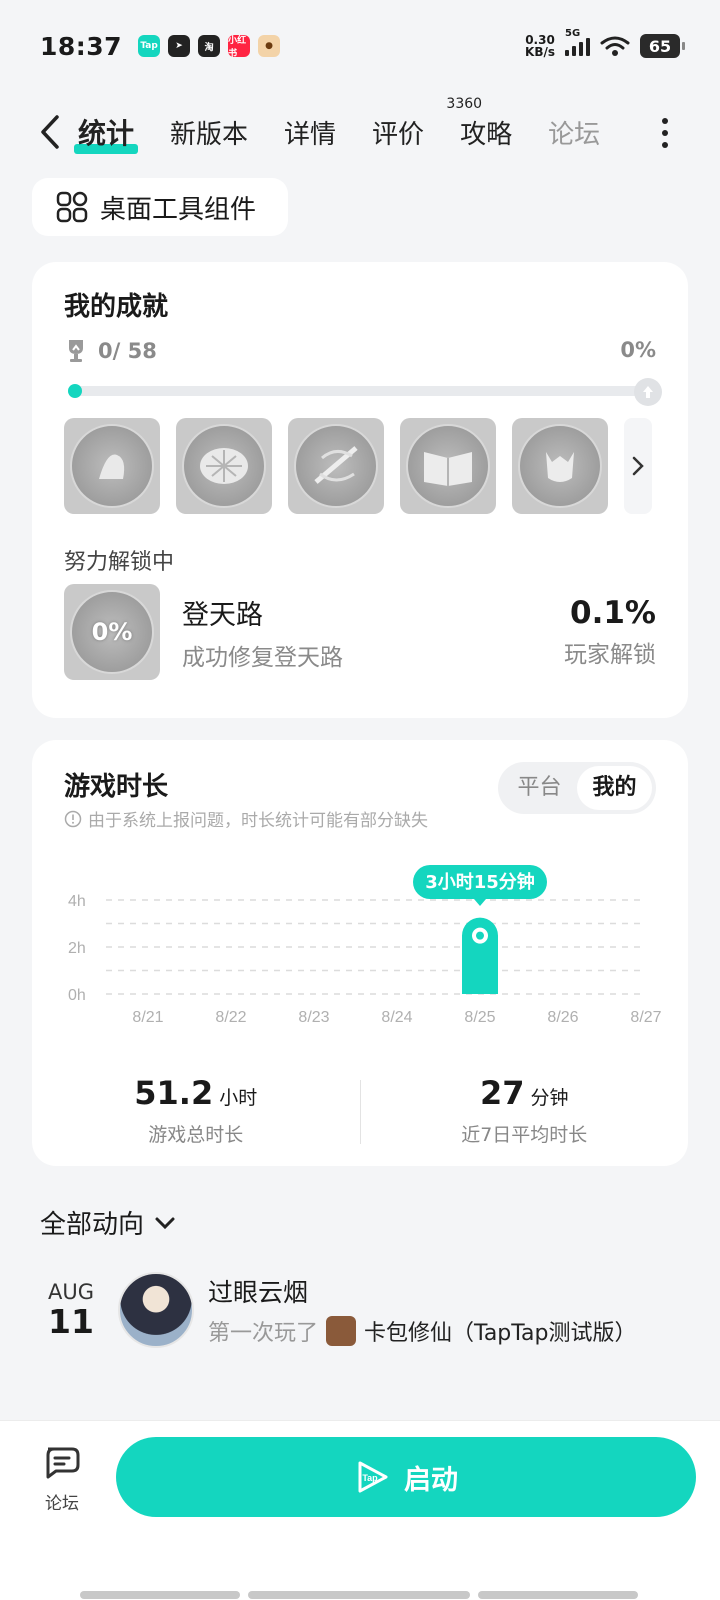  I want to click on bar-tooltip-pointer, so click(480, 902).